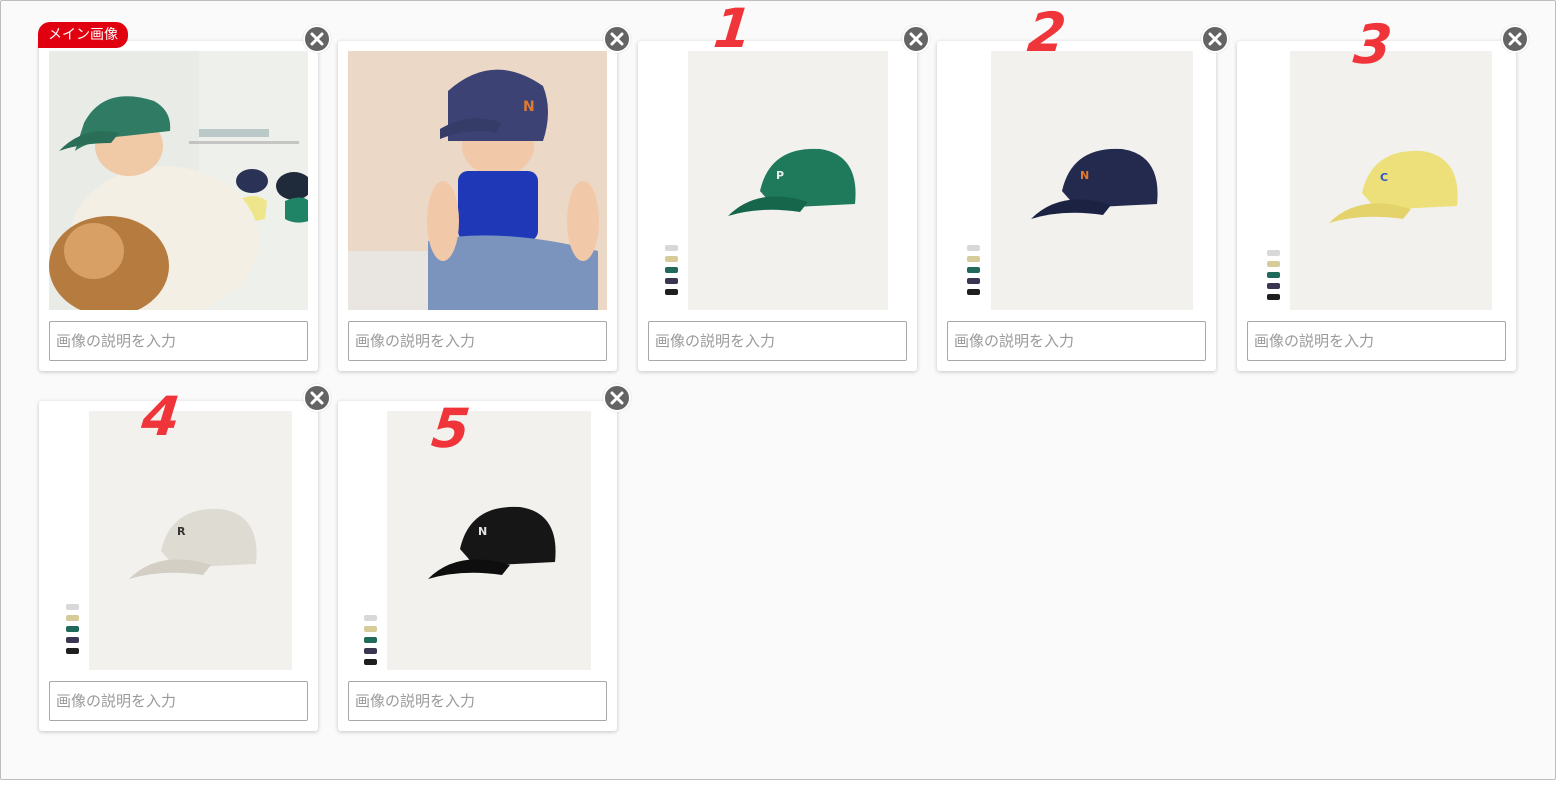 The width and height of the screenshot is (1559, 786). What do you see at coordinates (1384, 177) in the screenshot?
I see `svg-text: C` at bounding box center [1384, 177].